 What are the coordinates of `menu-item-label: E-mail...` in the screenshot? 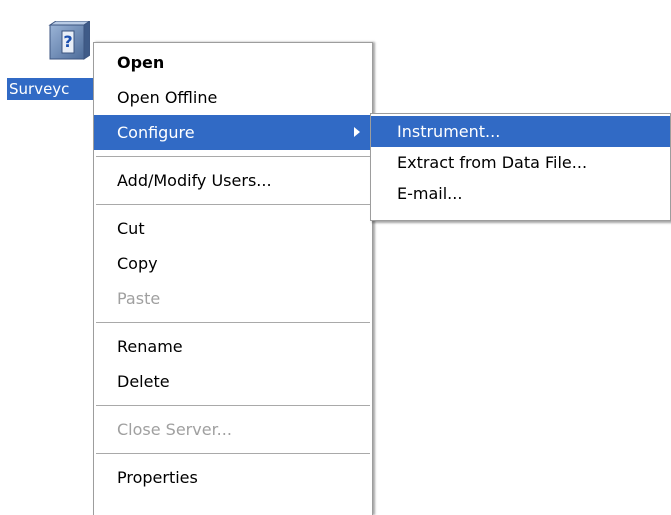 It's located at (430, 193).